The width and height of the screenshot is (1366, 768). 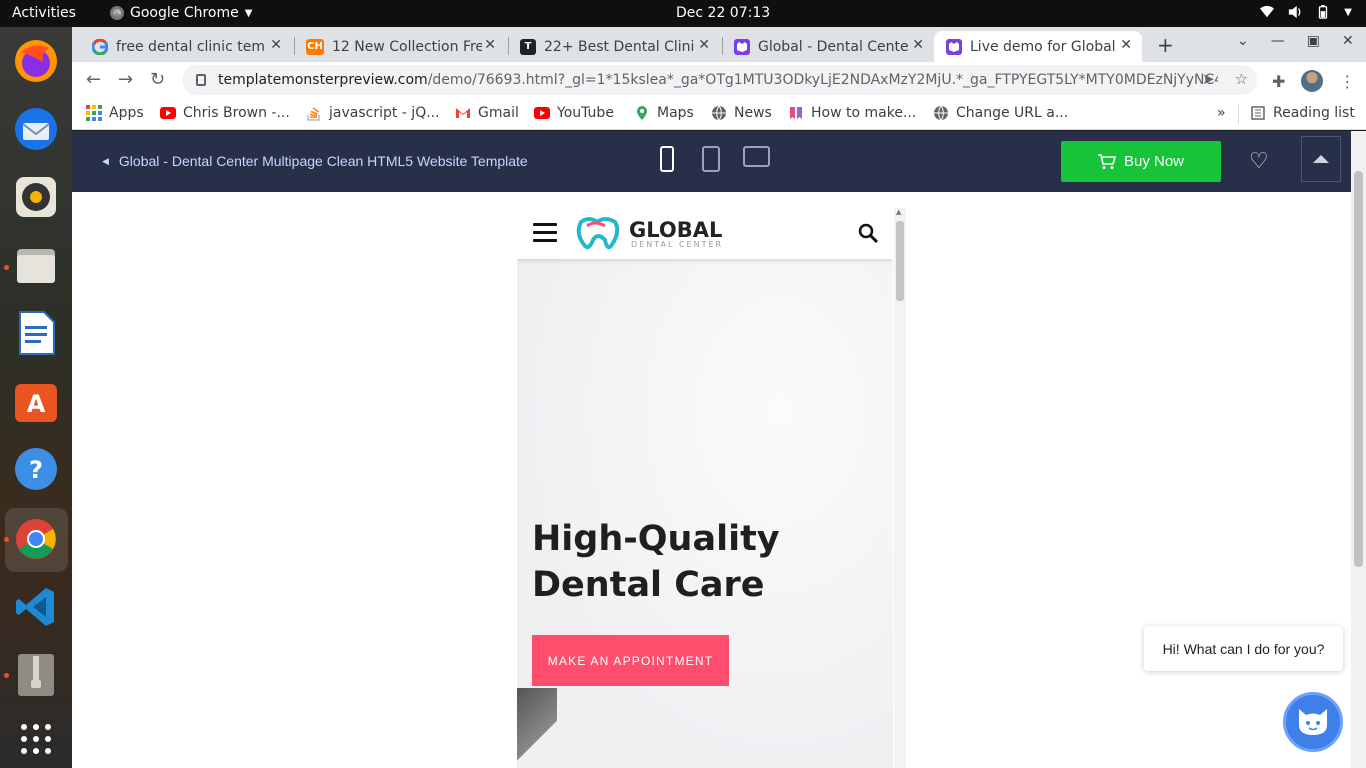 I want to click on chat-greeting-text: Hi! What can I do for you?, so click(x=1243, y=648).